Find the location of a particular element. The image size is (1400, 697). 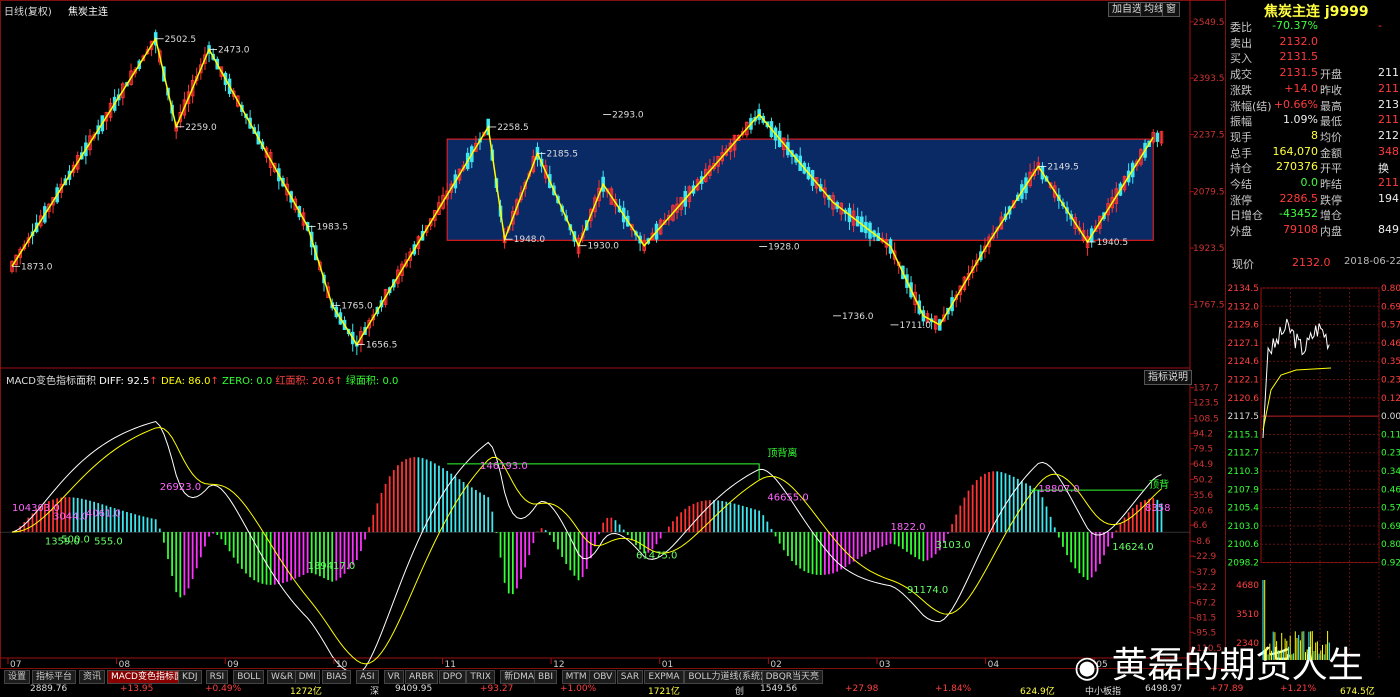

macd-green-area: 绿面积: 0.0 is located at coordinates (372, 381).